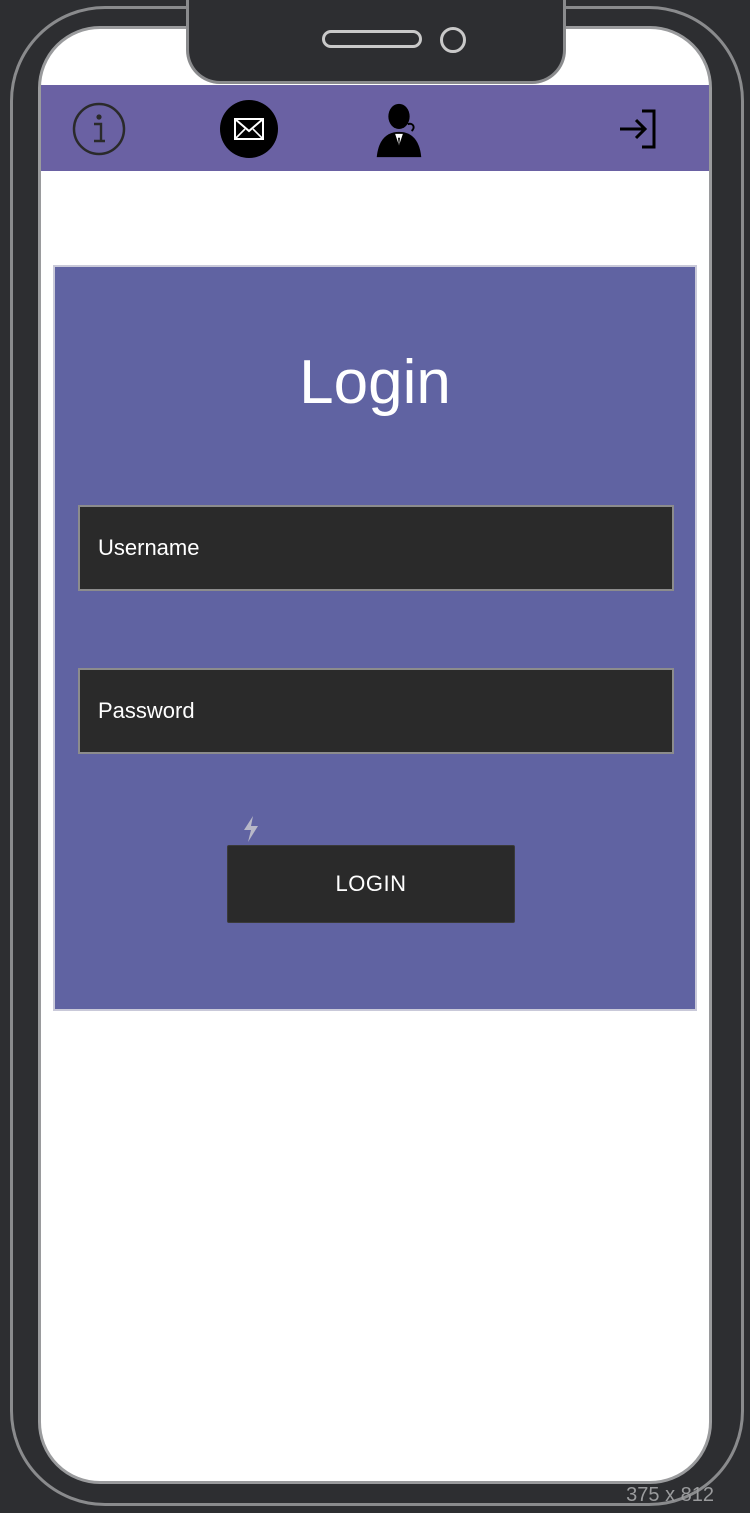 This screenshot has width=750, height=1513. Describe the element at coordinates (249, 129) in the screenshot. I see `mail-icon` at that location.